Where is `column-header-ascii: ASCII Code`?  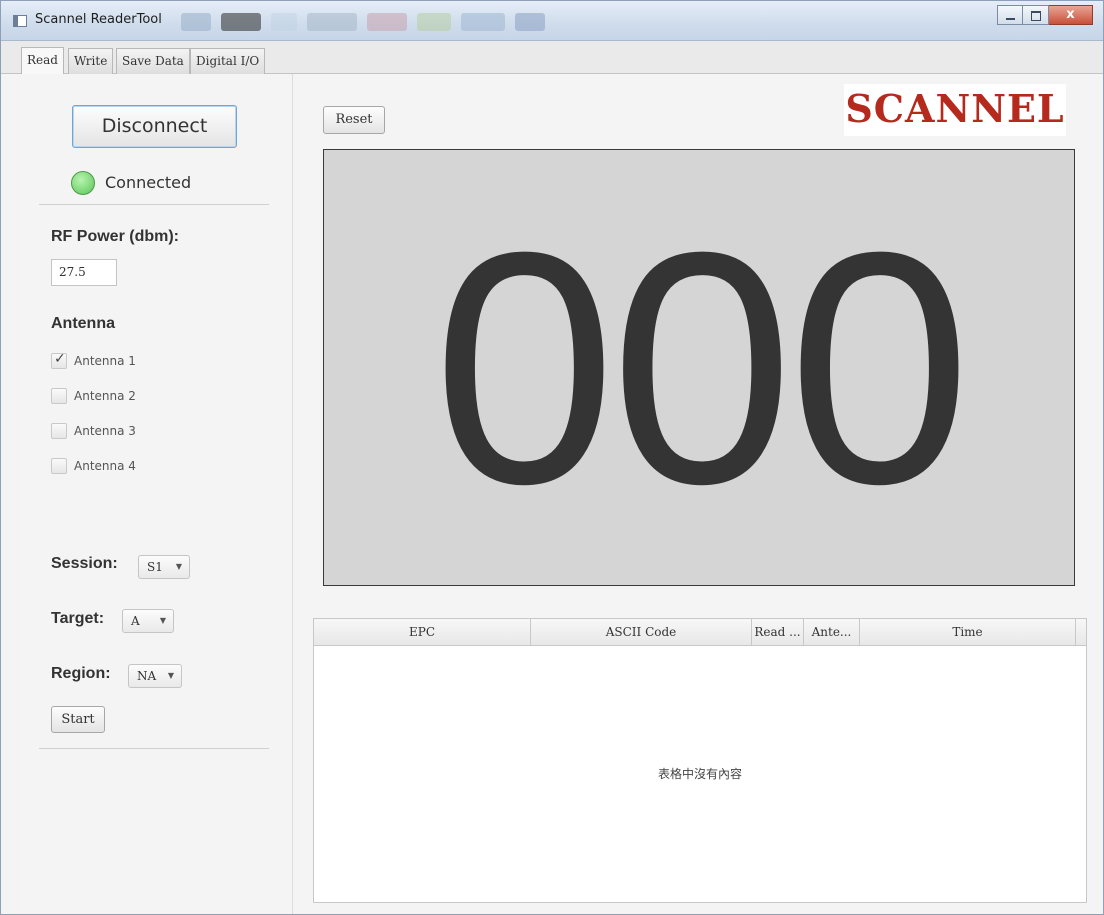 column-header-ascii: ASCII Code is located at coordinates (641, 632).